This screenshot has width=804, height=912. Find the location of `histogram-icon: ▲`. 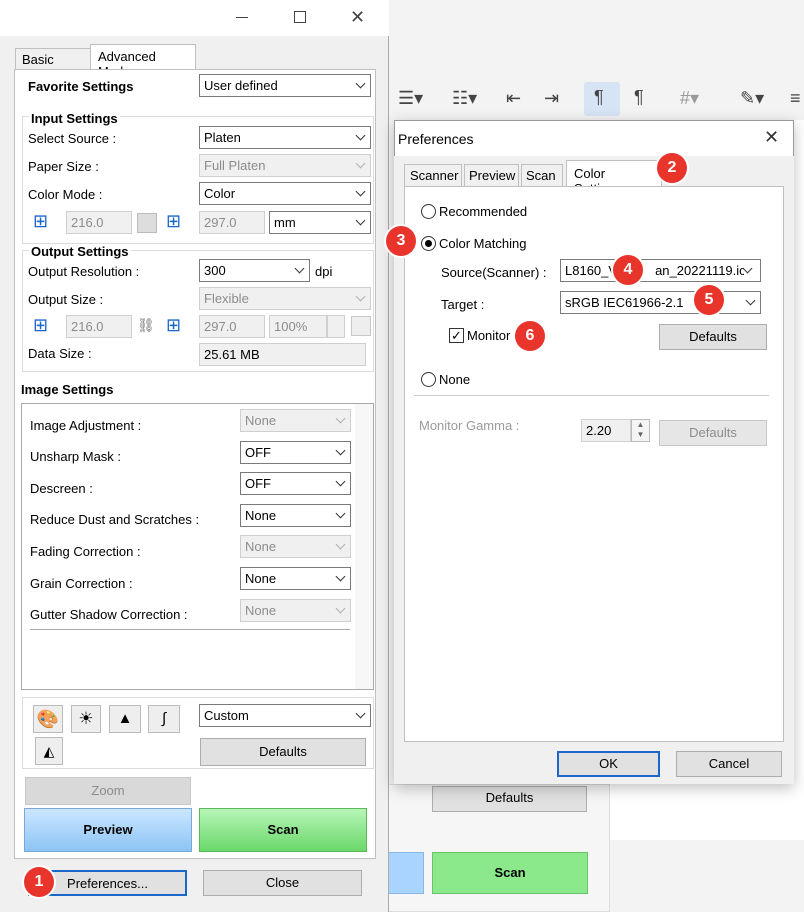

histogram-icon: ▲ is located at coordinates (125, 719).